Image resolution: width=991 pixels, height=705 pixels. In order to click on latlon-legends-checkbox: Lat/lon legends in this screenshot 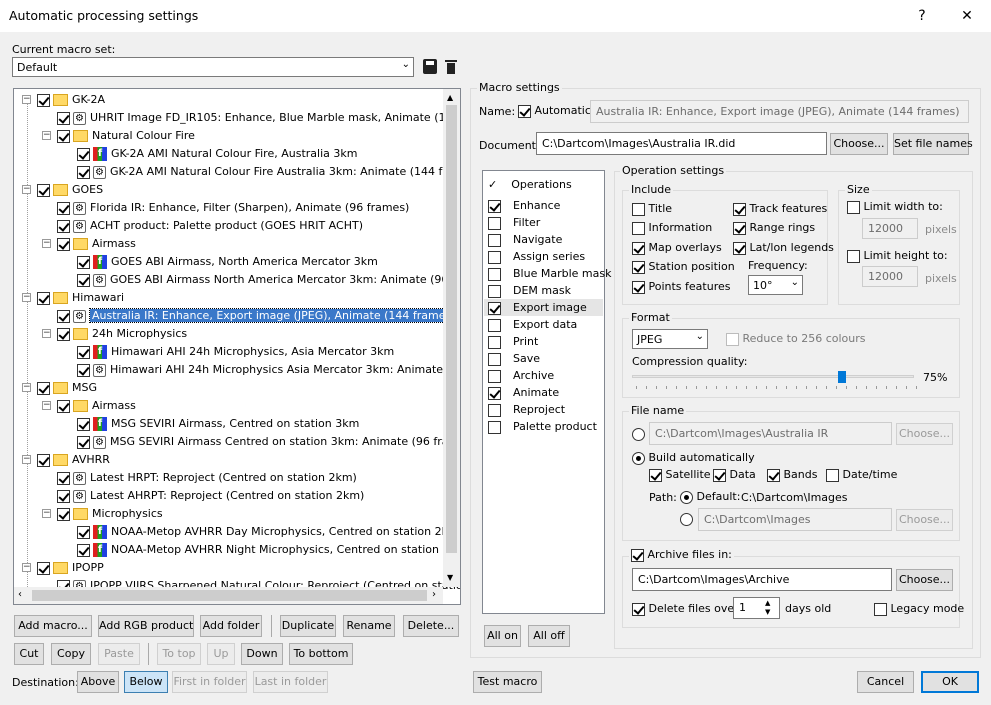, I will do `click(783, 248)`.